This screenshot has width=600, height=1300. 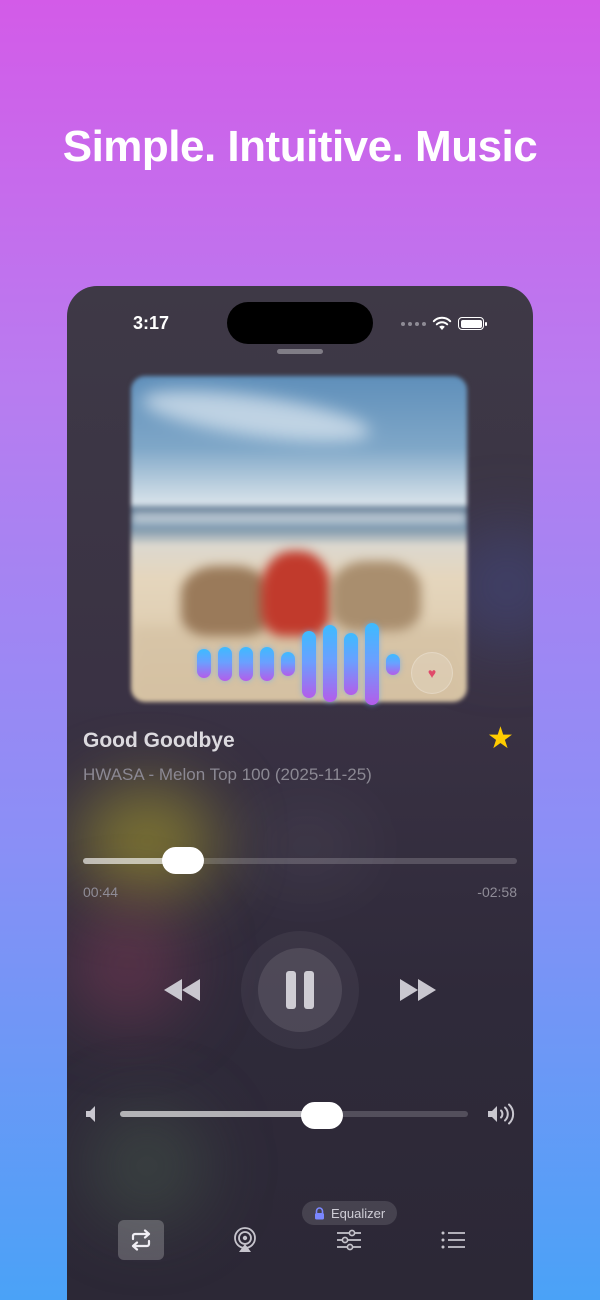 What do you see at coordinates (300, 351) in the screenshot?
I see `sheet-grabber` at bounding box center [300, 351].